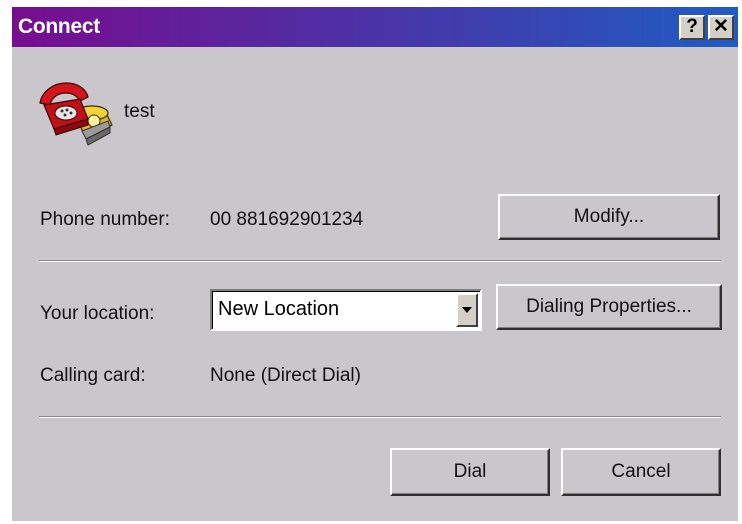  Describe the element at coordinates (641, 472) in the screenshot. I see `cancel-button: Cancel` at that location.